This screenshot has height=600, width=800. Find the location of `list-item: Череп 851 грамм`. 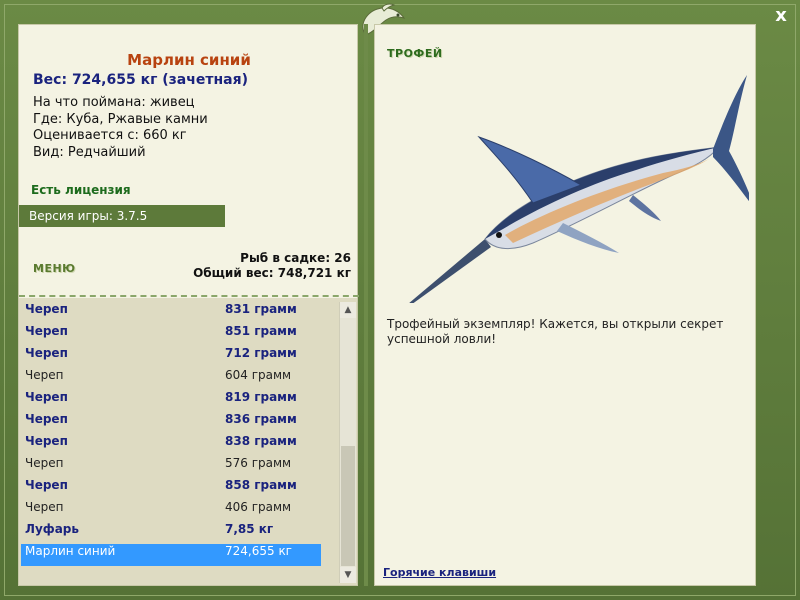

list-item: Череп 851 грамм is located at coordinates (171, 335).